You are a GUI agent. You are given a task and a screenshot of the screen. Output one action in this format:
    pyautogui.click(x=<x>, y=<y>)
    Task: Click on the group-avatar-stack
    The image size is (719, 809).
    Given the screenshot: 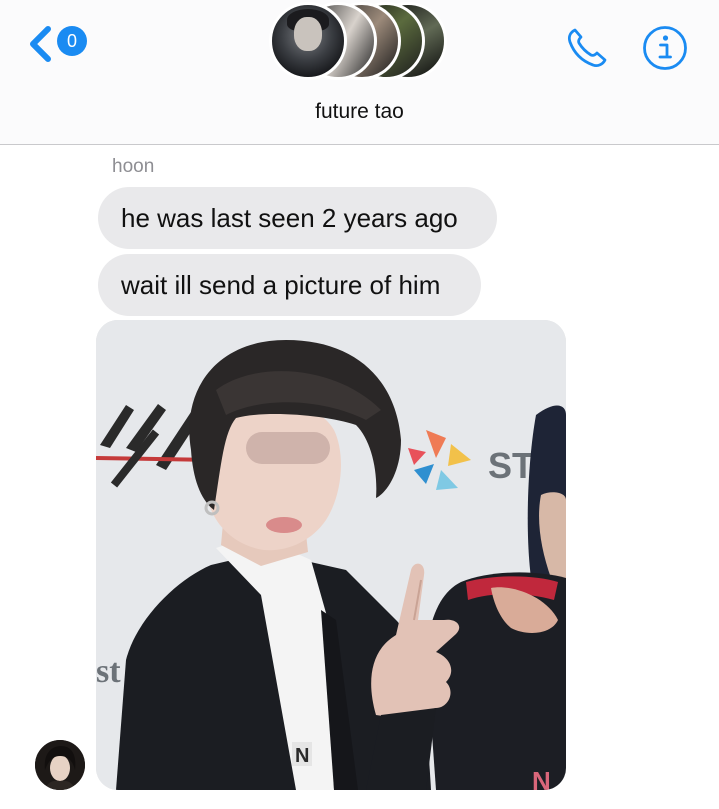 What is the action you would take?
    pyautogui.click(x=364, y=42)
    